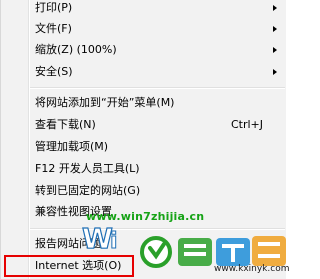 The width and height of the screenshot is (320, 279). I want to click on menu-item-view-downloads: 查看下载(N) Ctrl+J, so click(144, 125).